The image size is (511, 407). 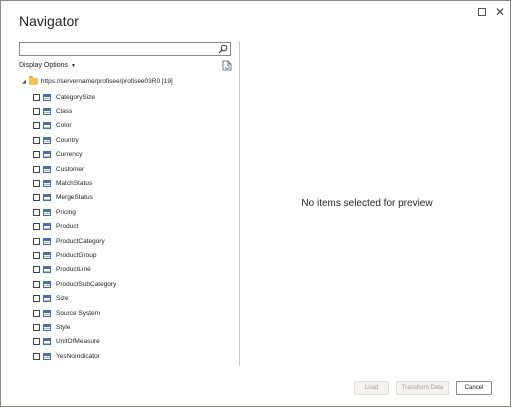 I want to click on tree-item: MergeStatus, so click(x=63, y=198).